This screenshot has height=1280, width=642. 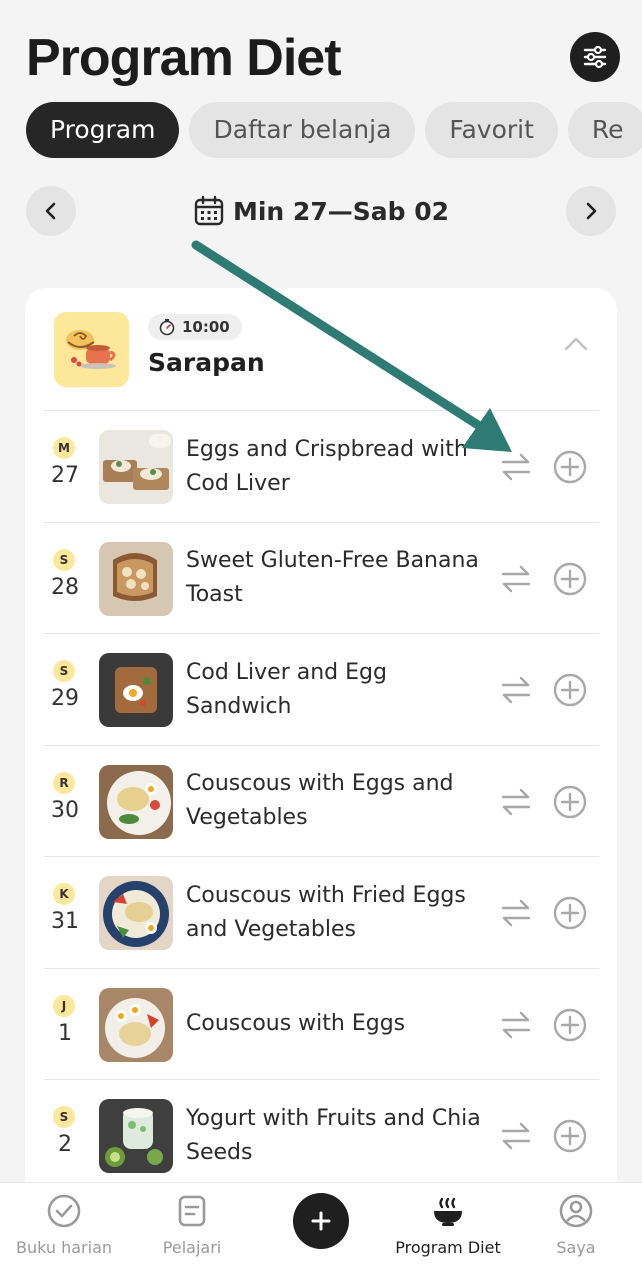 I want to click on next-week-button, so click(x=591, y=211).